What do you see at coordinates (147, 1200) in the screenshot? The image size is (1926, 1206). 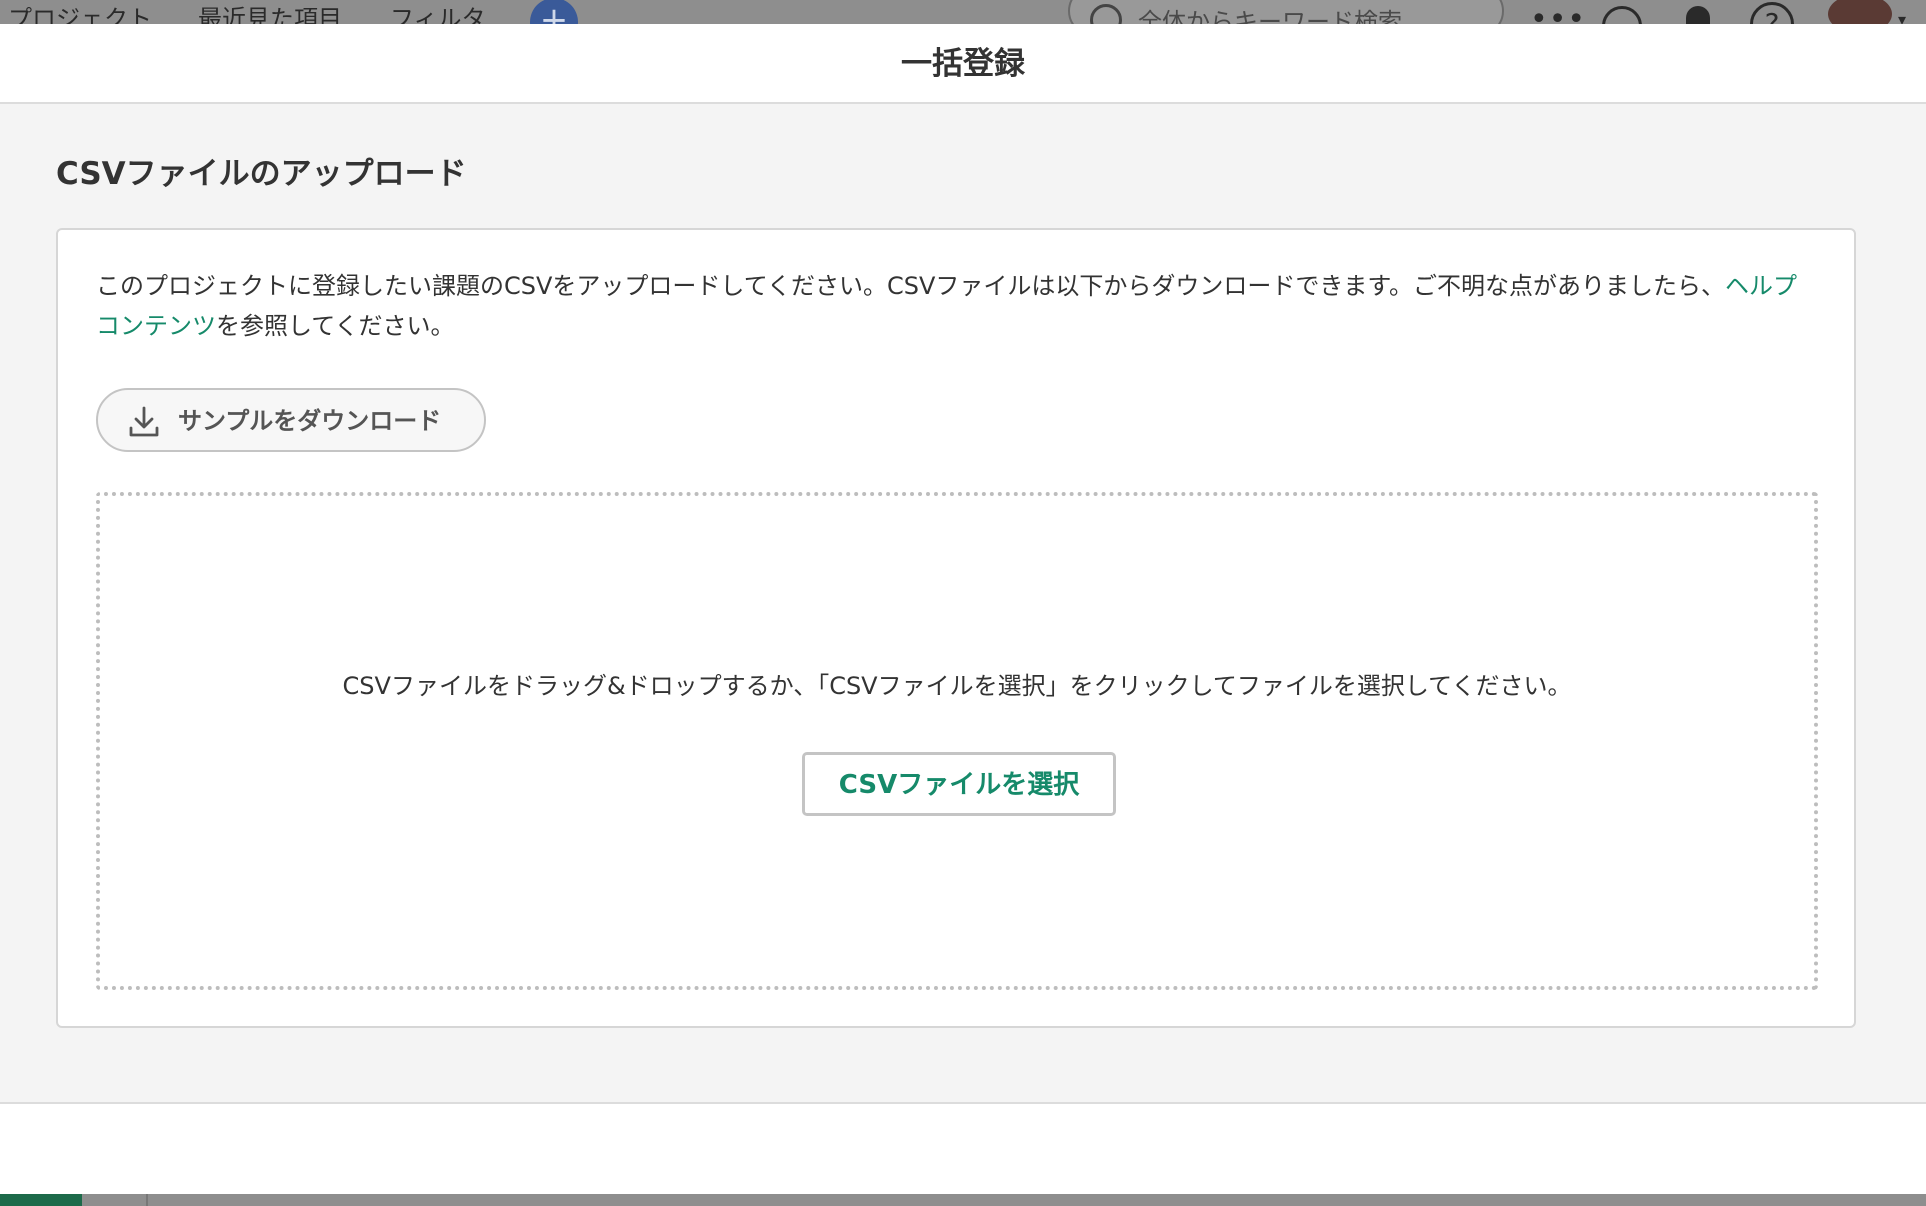 I see `footer-divider` at bounding box center [147, 1200].